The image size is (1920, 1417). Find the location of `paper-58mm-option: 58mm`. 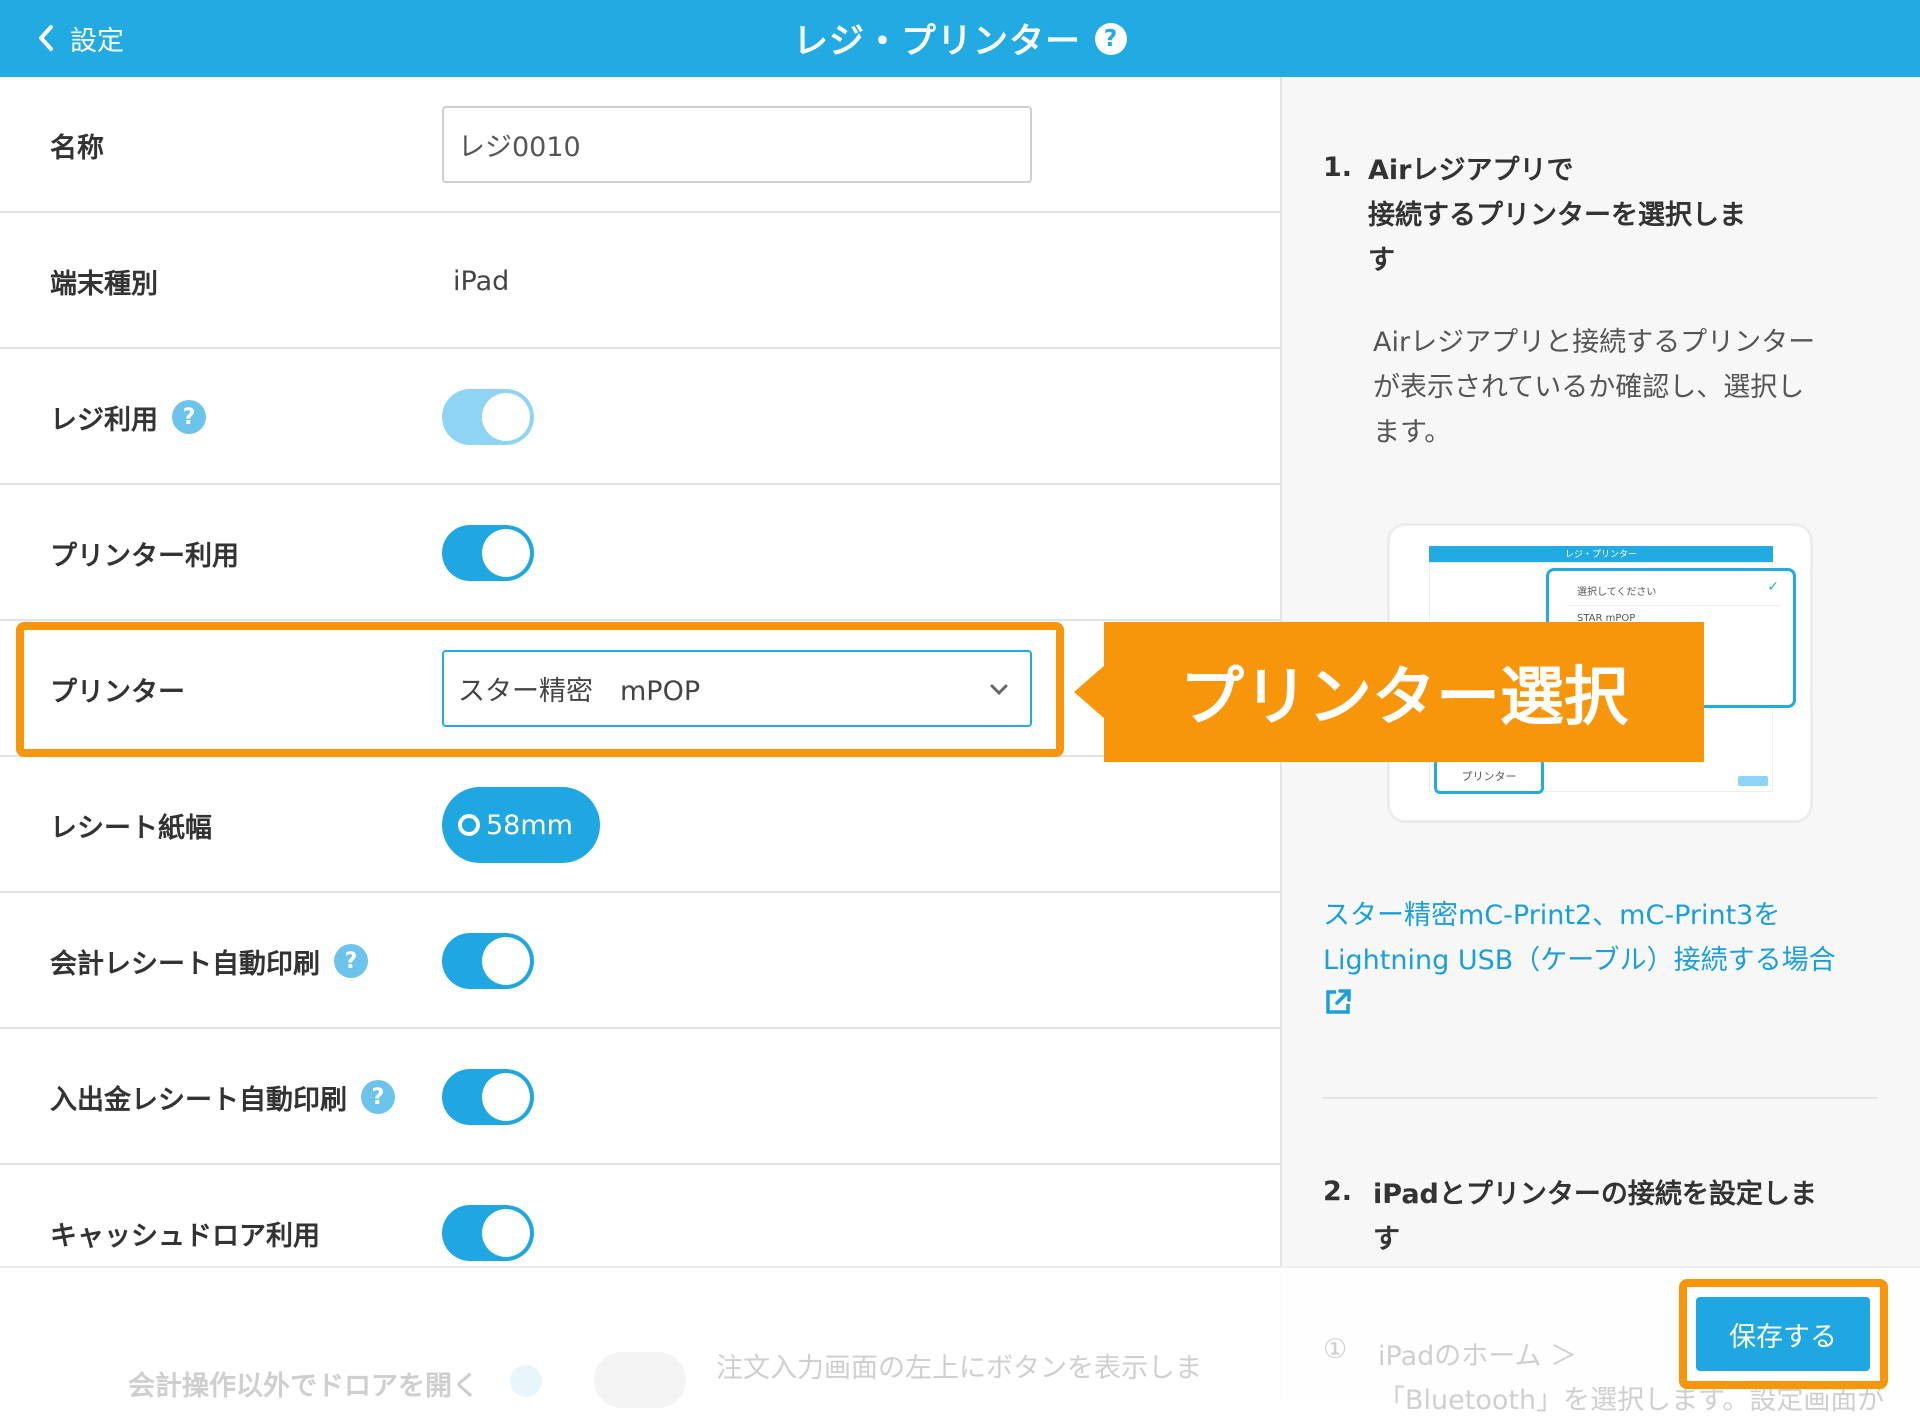

paper-58mm-option: 58mm is located at coordinates (521, 825).